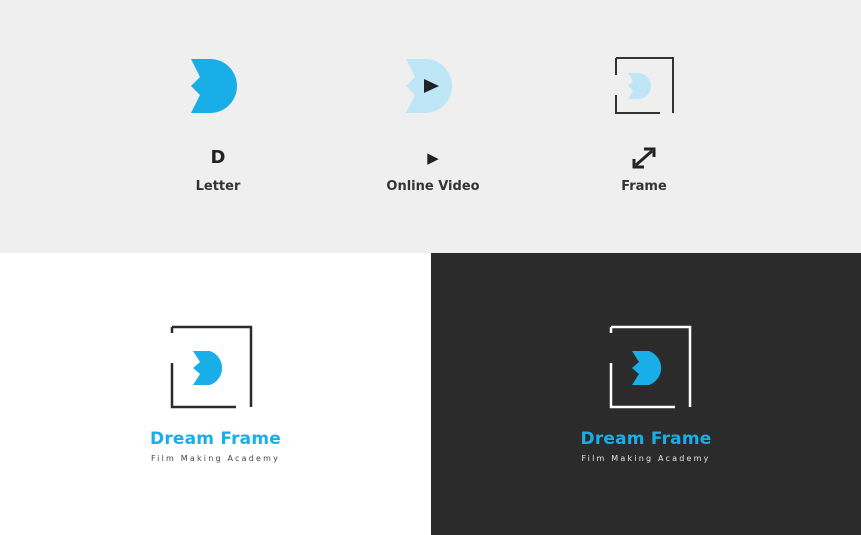  Describe the element at coordinates (644, 85) in the screenshot. I see `frame-d-icon` at that location.